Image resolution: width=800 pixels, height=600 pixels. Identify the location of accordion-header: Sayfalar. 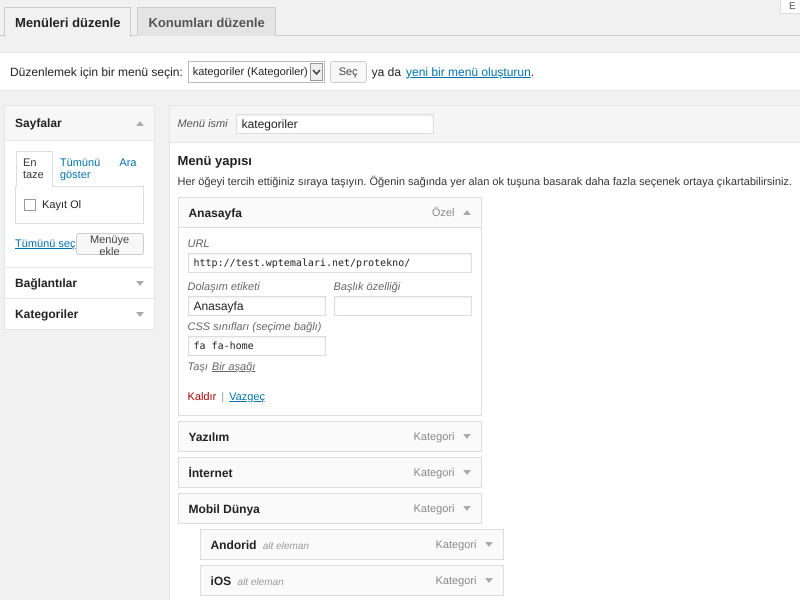
(79, 123).